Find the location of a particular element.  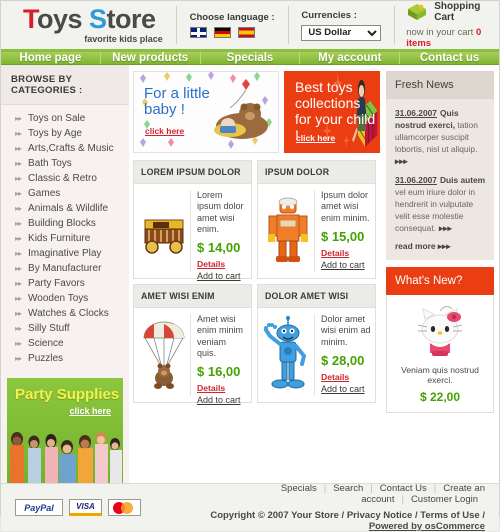

currency-dropdown: US Dollar is located at coordinates (341, 32).